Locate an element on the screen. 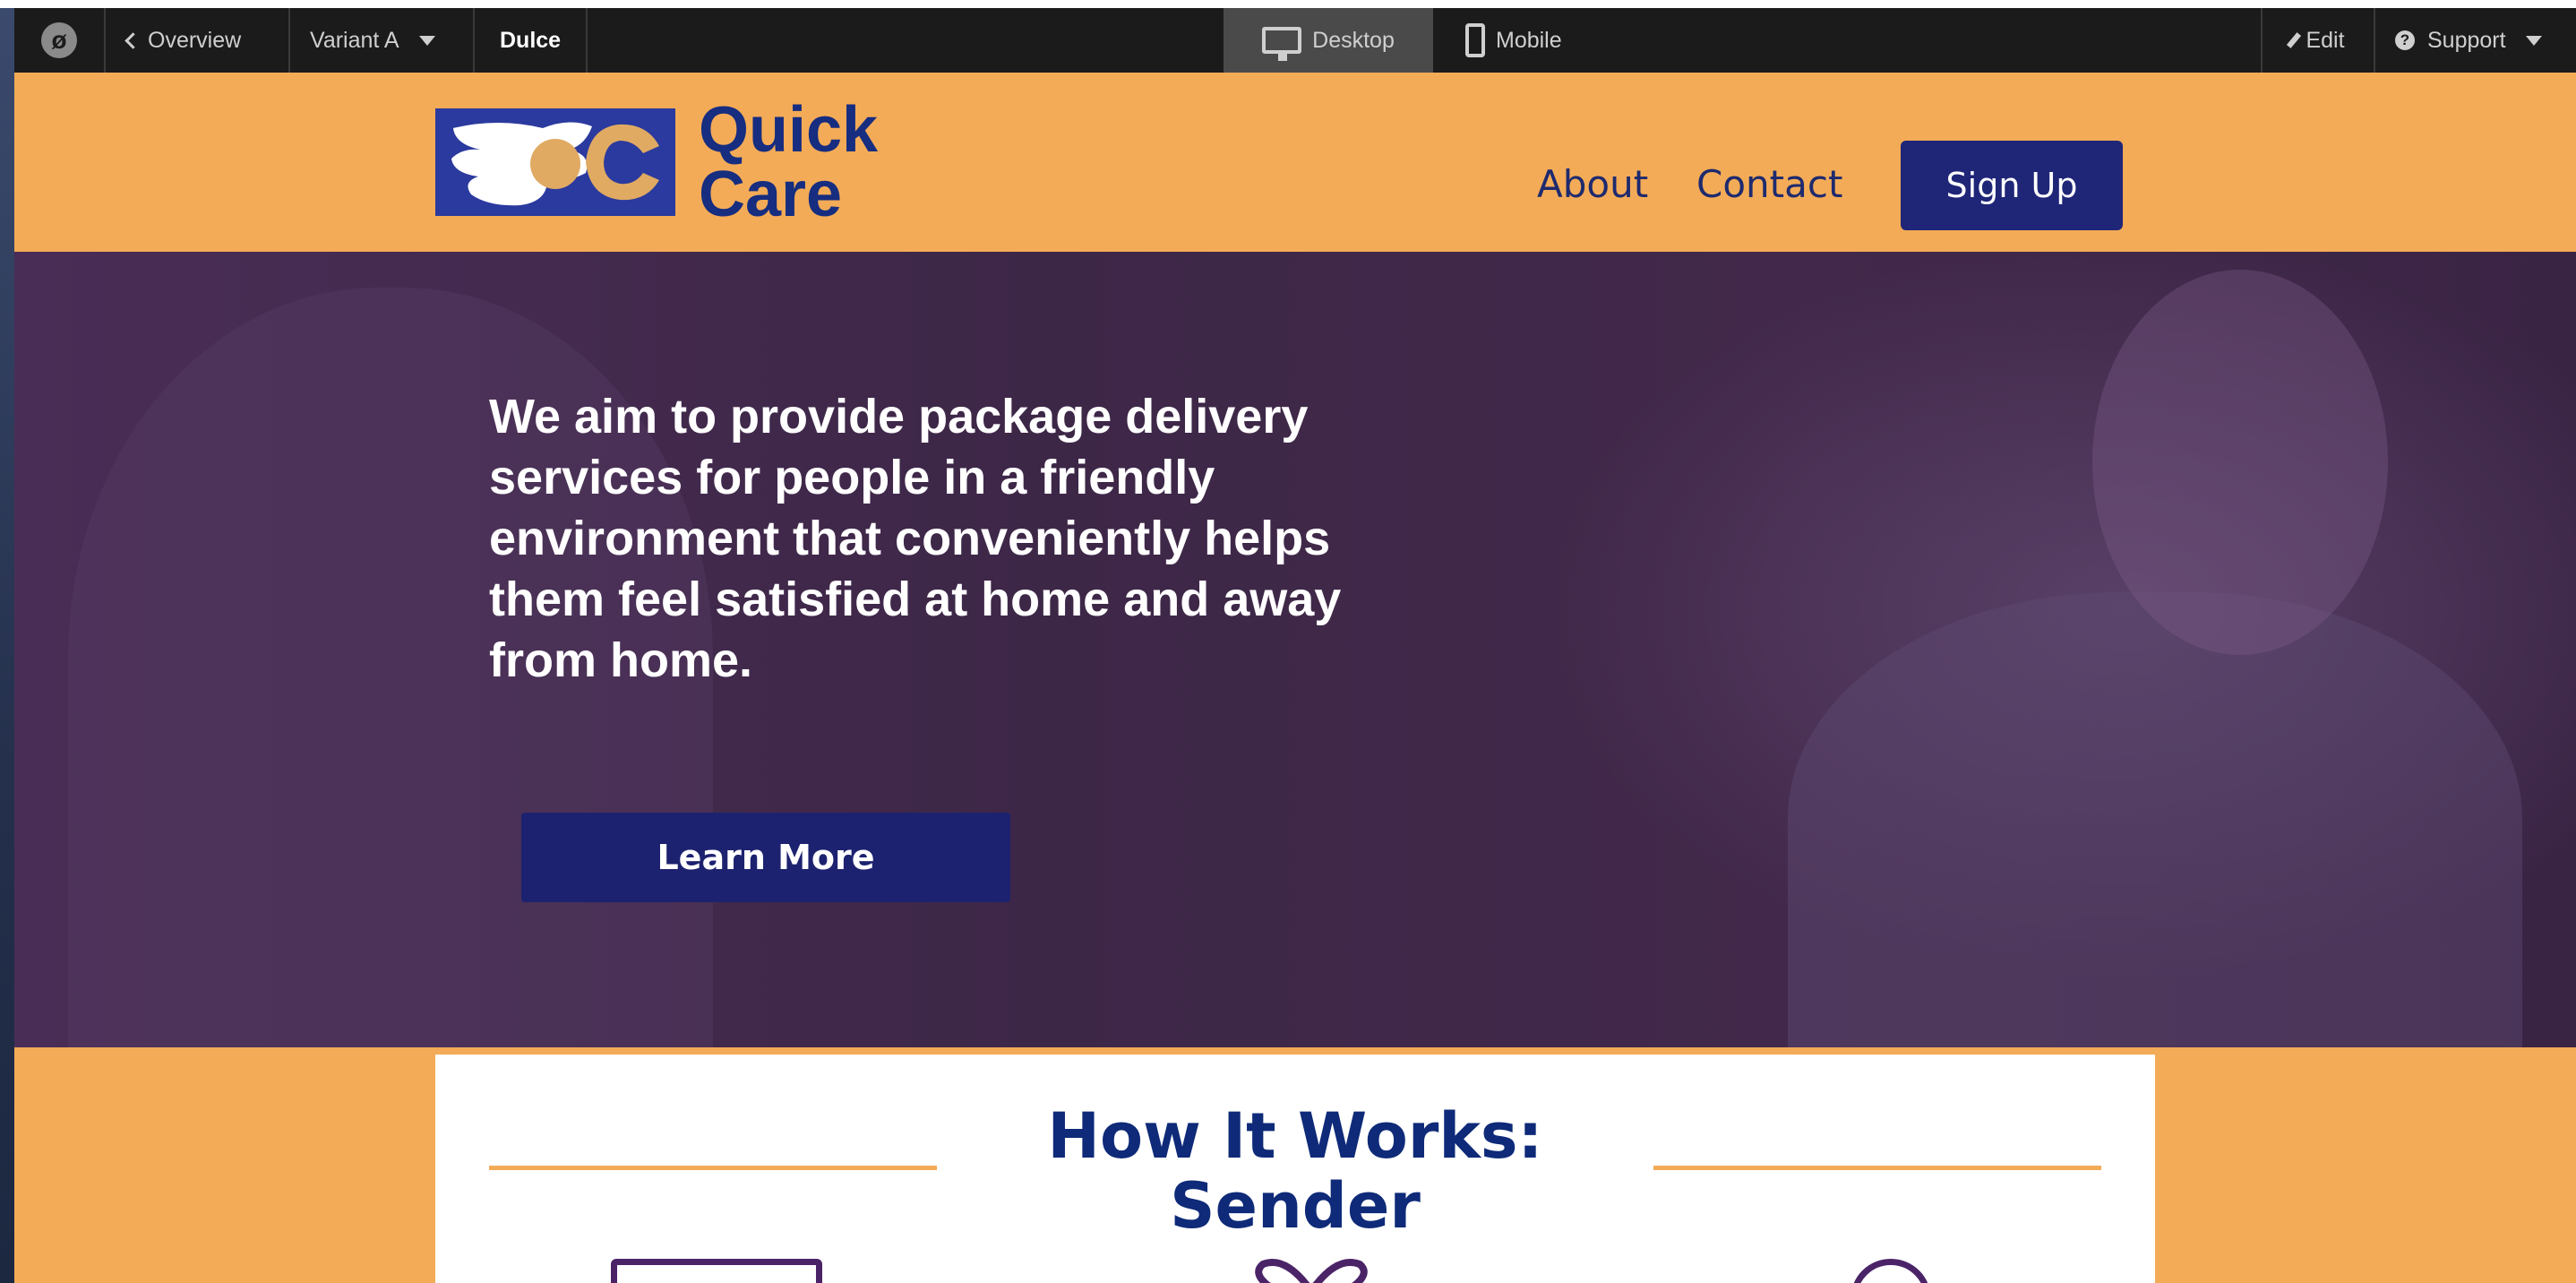 This screenshot has height=1283, width=2576. hero-background-person is located at coordinates (2155, 819).